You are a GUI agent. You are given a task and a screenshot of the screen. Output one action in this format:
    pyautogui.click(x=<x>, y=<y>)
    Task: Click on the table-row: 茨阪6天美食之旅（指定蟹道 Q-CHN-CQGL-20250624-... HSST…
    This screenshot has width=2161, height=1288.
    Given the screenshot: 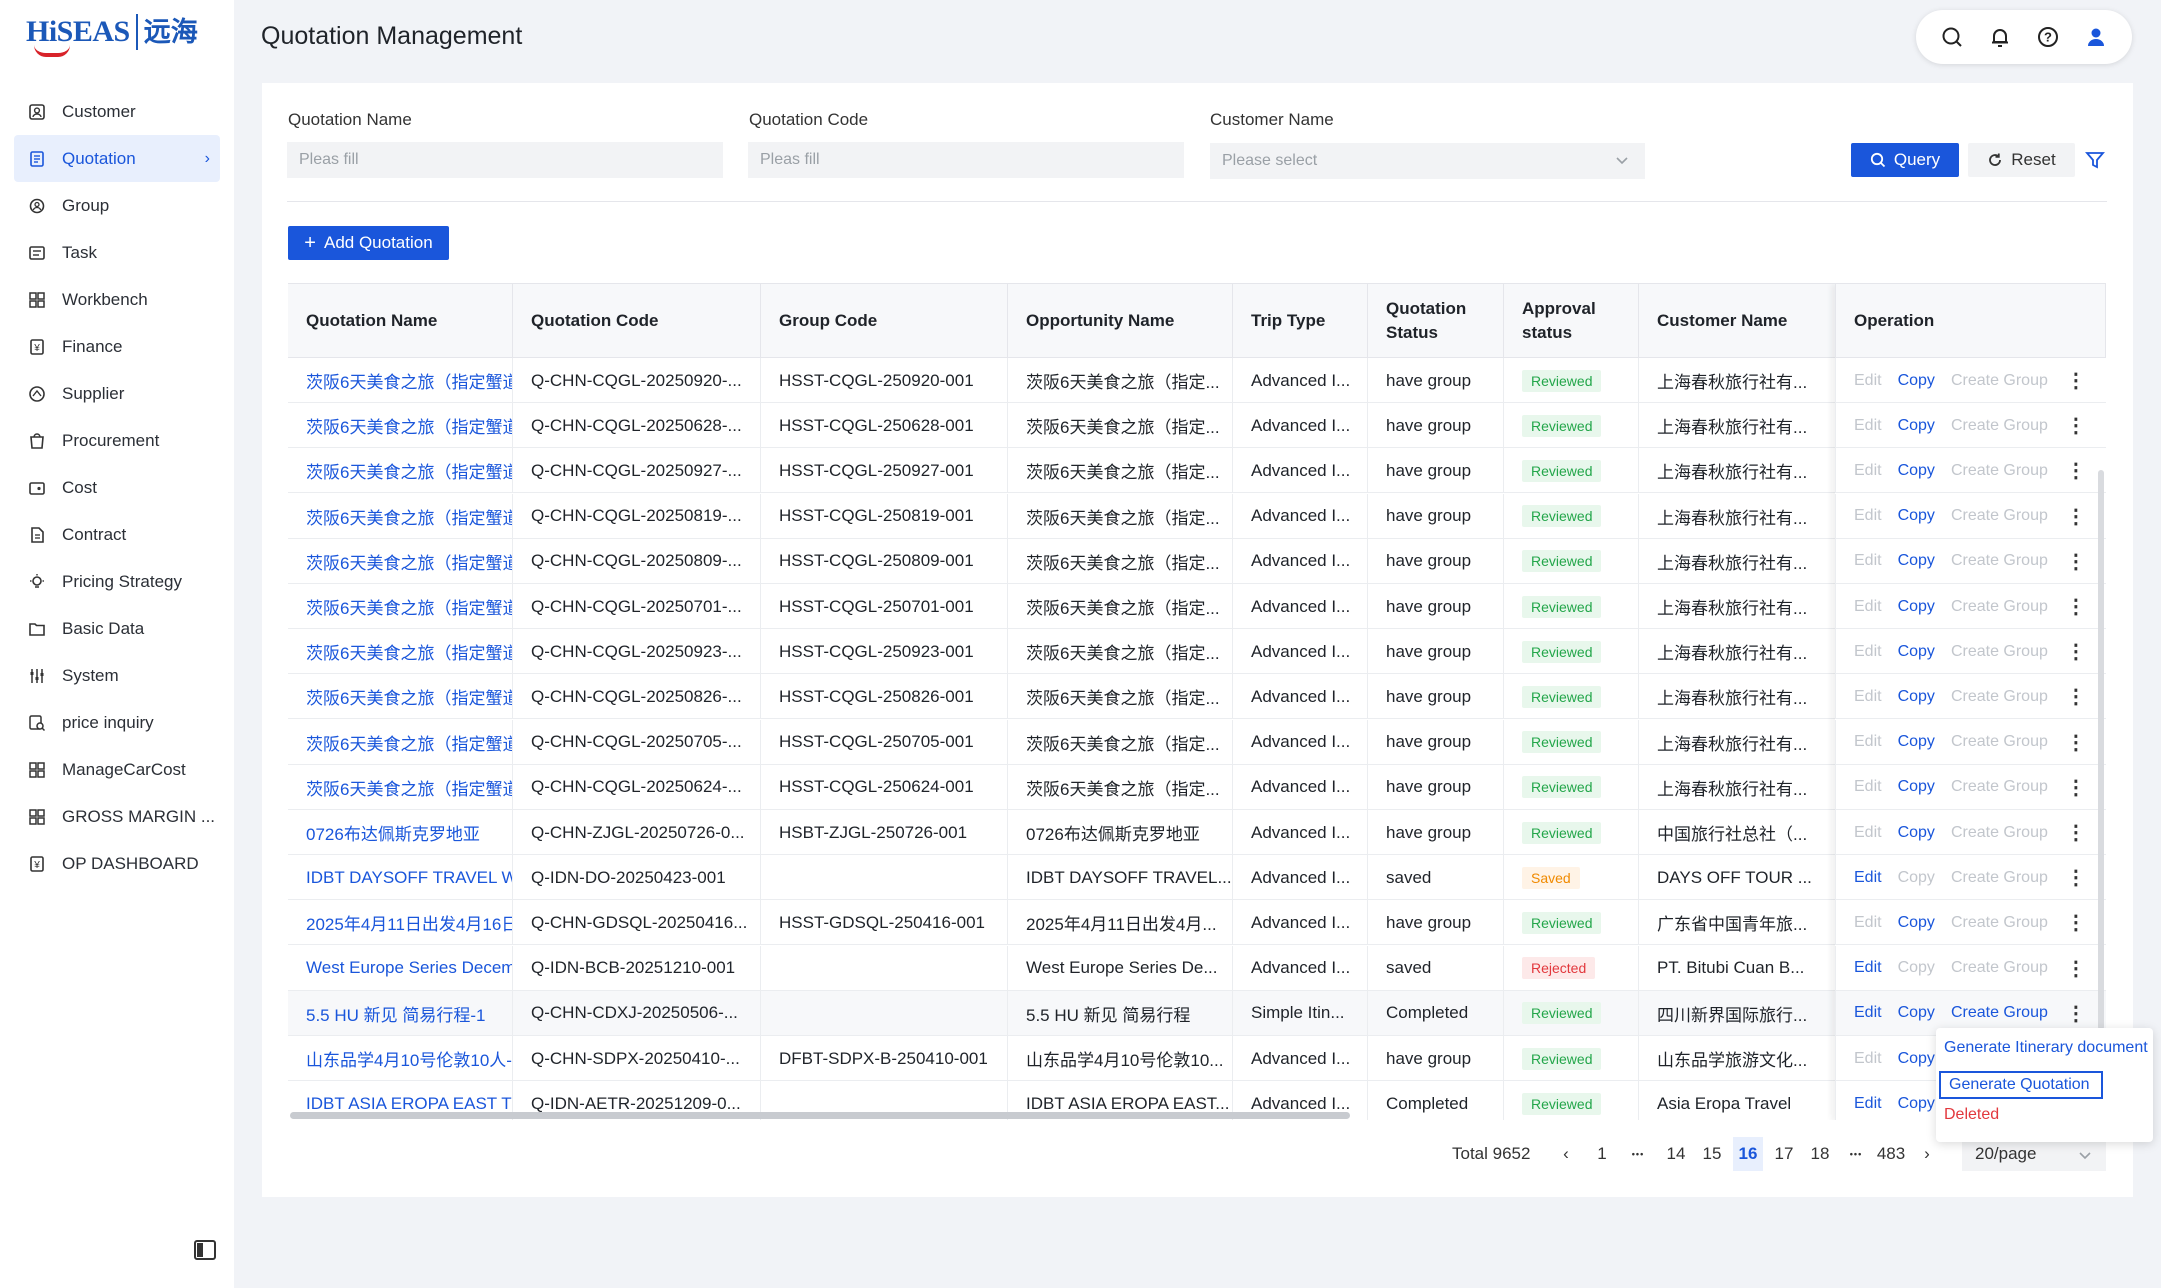 What is the action you would take?
    pyautogui.click(x=1197, y=787)
    